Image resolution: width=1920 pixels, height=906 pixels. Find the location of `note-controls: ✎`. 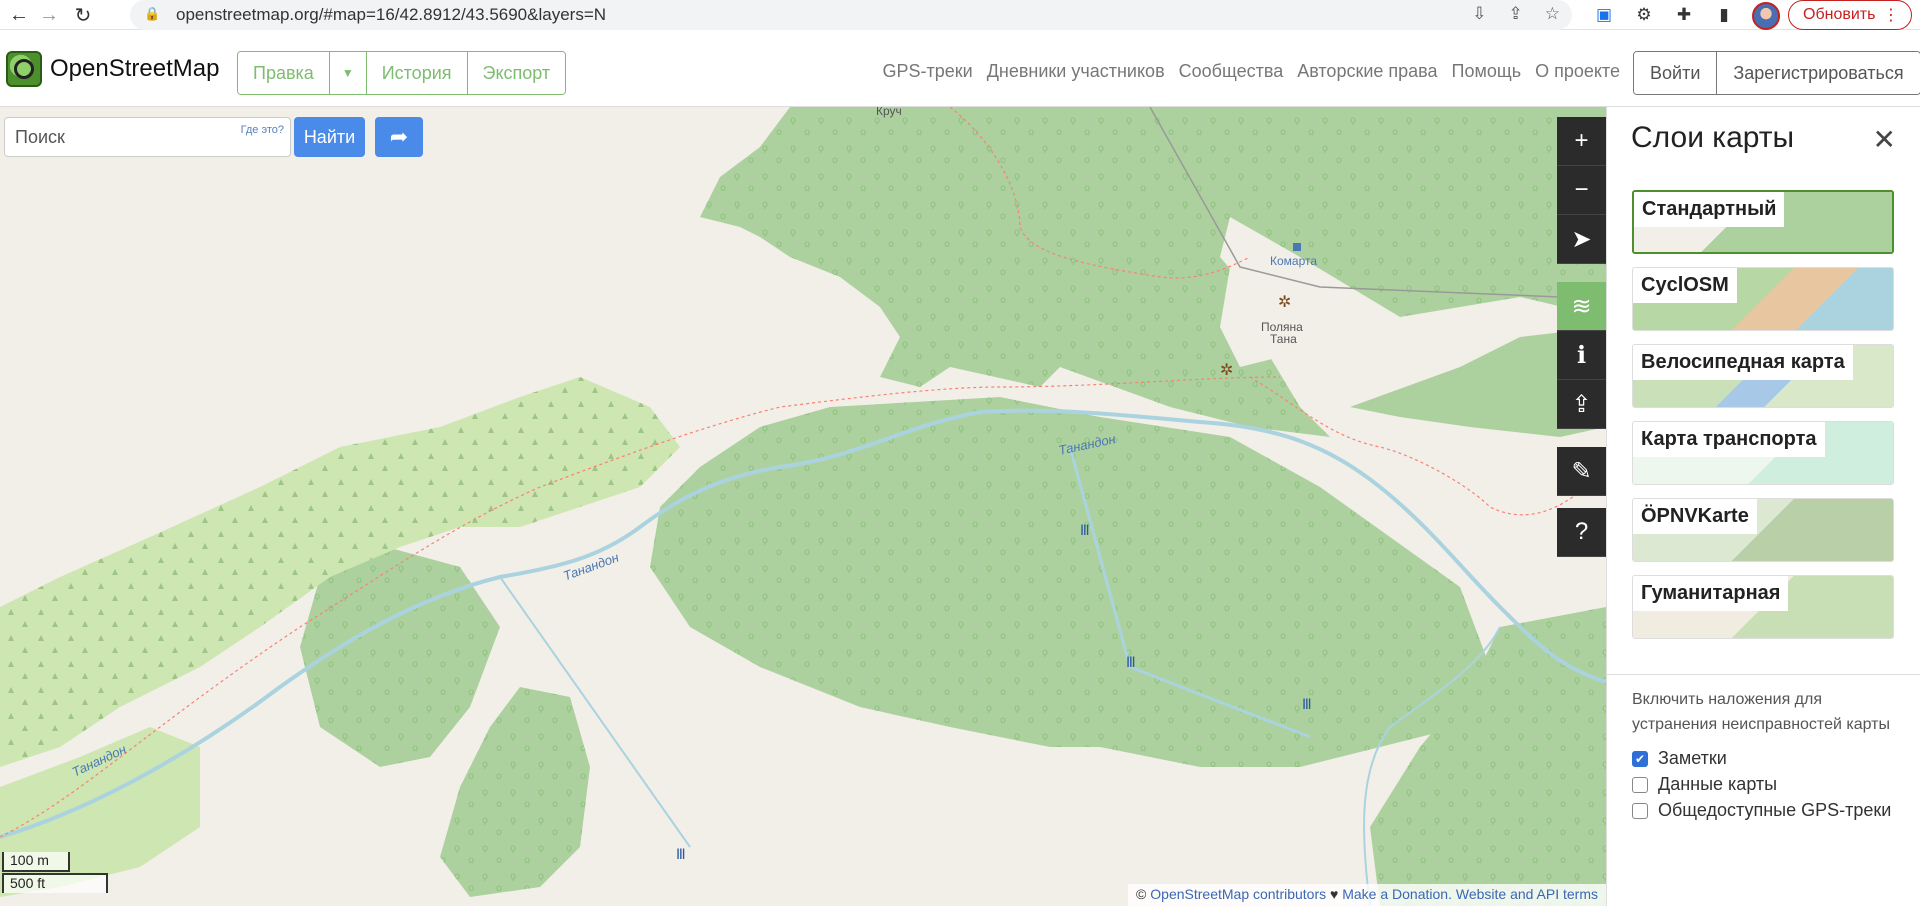

note-controls: ✎ is located at coordinates (1581, 471).